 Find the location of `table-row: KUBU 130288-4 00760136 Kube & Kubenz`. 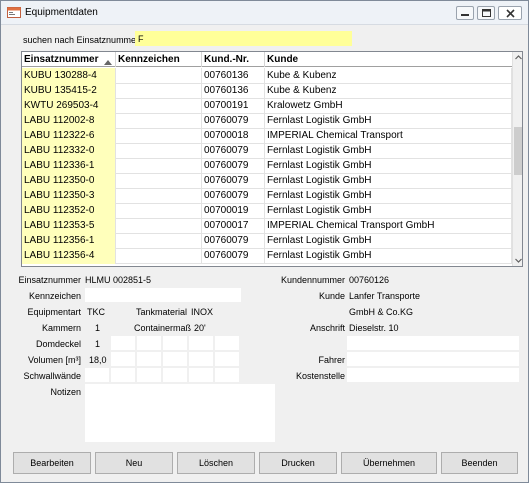

table-row: KUBU 130288-4 00760136 Kube & Kubenz is located at coordinates (267, 76).